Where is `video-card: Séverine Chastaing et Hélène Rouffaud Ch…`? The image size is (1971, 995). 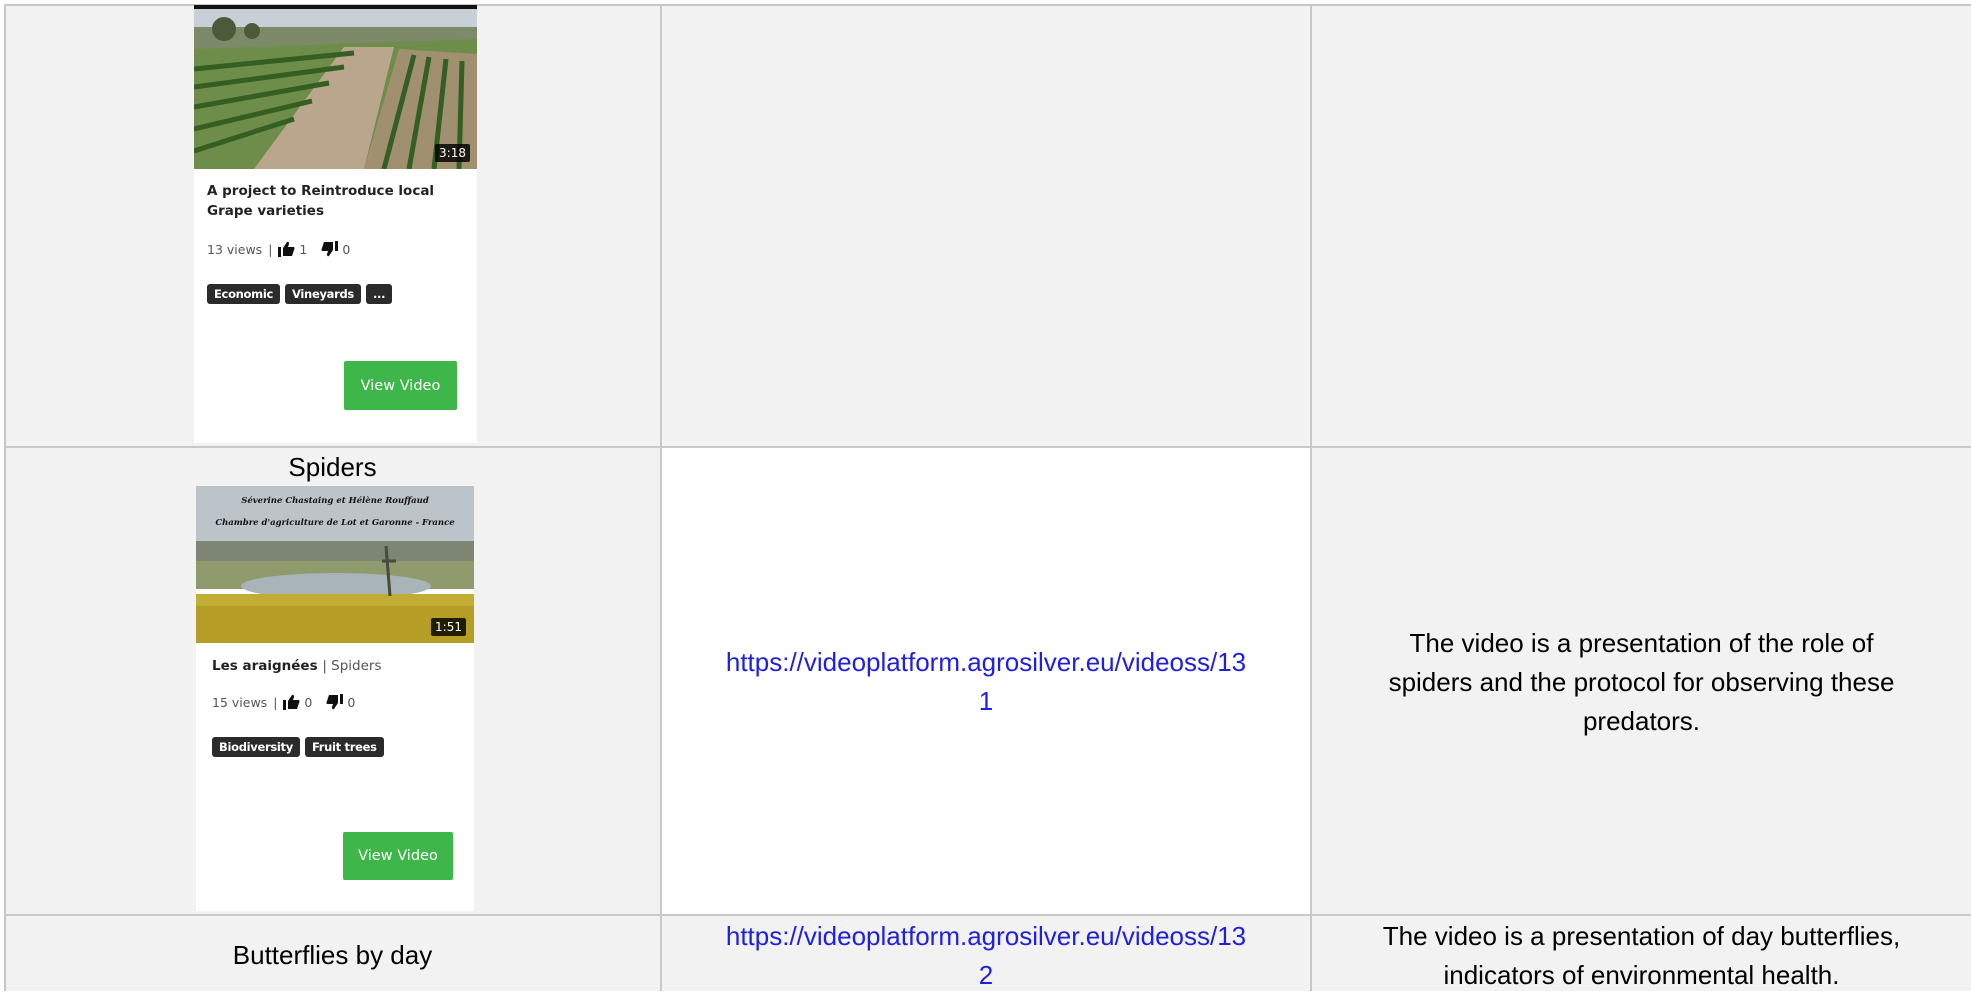
video-card: Séverine Chastaing et Hélène Rouffaud Ch… is located at coordinates (335, 698).